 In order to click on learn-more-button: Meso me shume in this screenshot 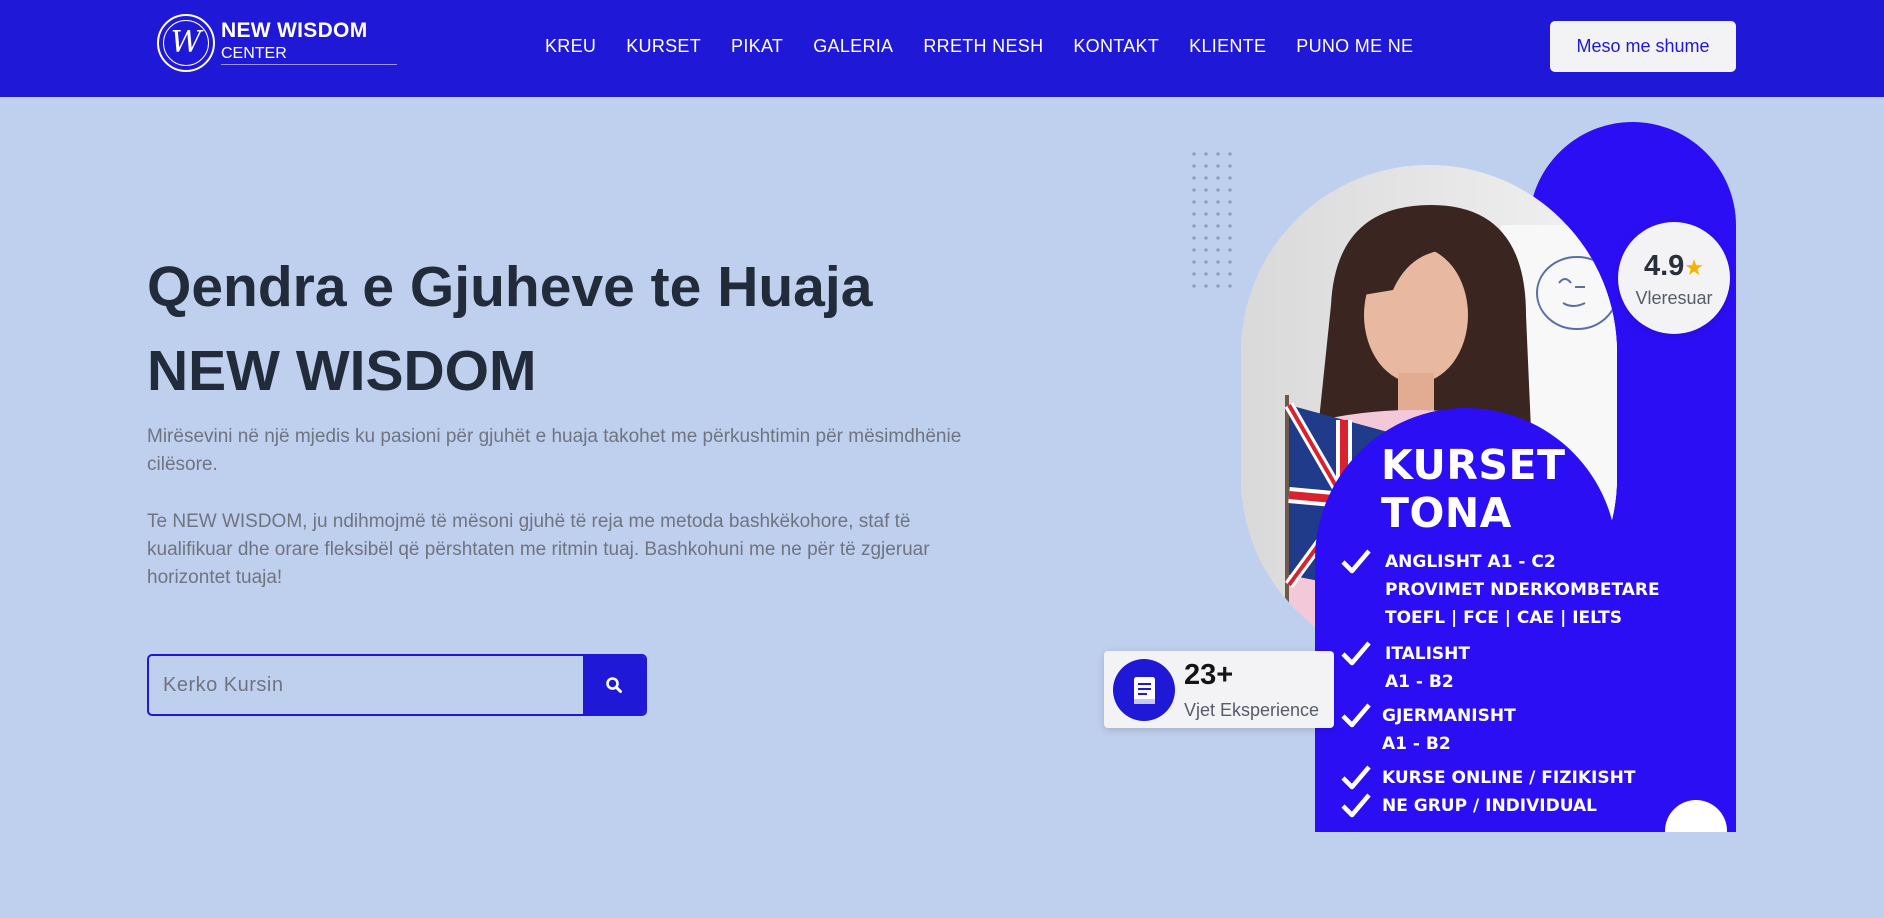, I will do `click(1643, 46)`.